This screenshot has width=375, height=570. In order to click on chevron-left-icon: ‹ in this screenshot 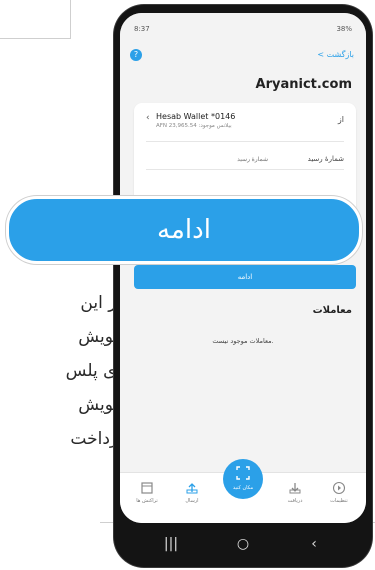, I will do `click(148, 118)`.